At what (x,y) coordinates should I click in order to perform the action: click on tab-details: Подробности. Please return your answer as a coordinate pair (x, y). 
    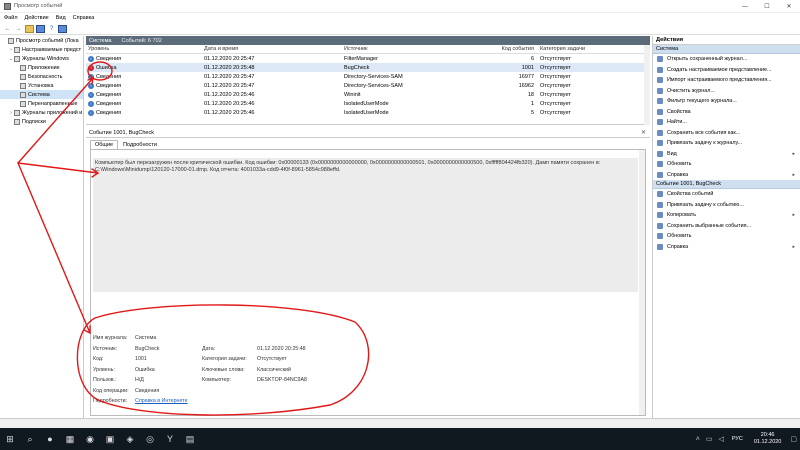
    Looking at the image, I should click on (140, 144).